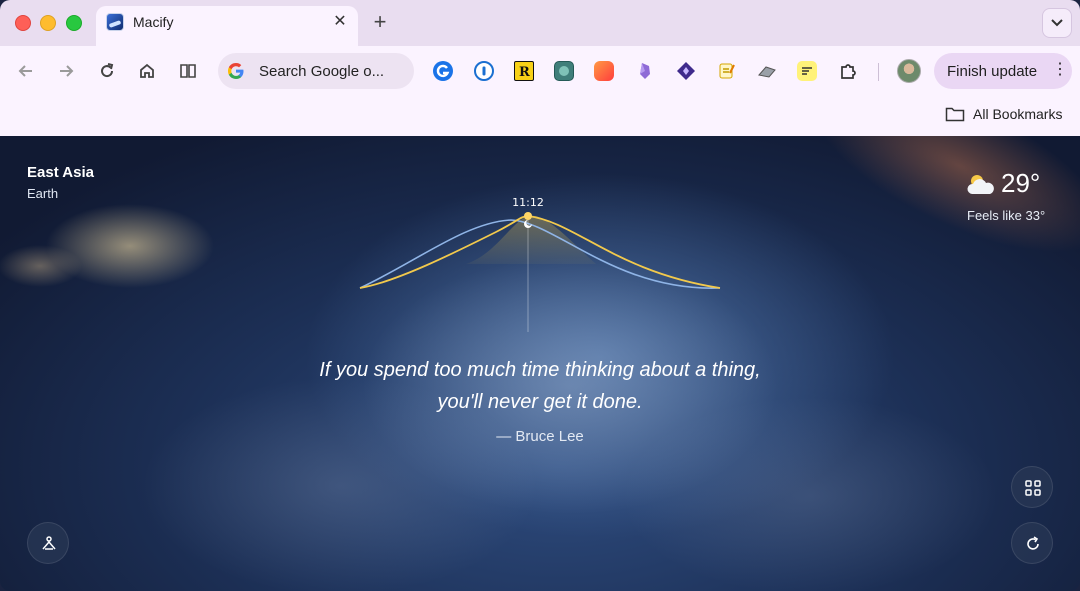  Describe the element at coordinates (74, 23) in the screenshot. I see `maximize-window-button` at that location.